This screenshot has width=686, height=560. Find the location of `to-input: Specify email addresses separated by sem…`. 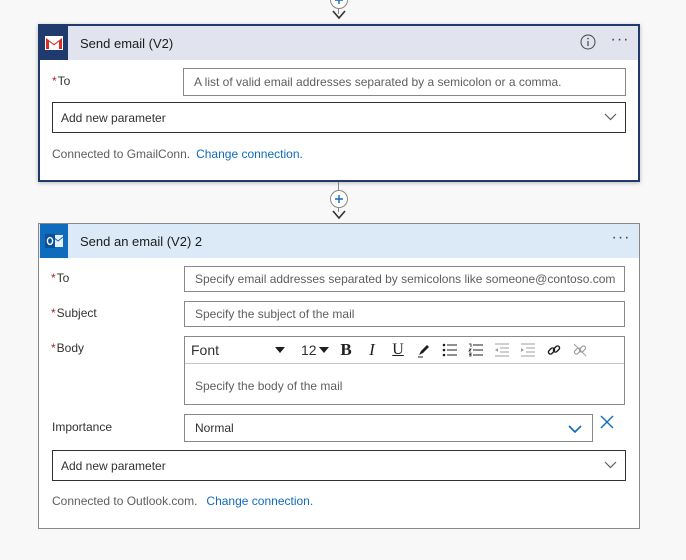

to-input: Specify email addresses separated by sem… is located at coordinates (404, 279).